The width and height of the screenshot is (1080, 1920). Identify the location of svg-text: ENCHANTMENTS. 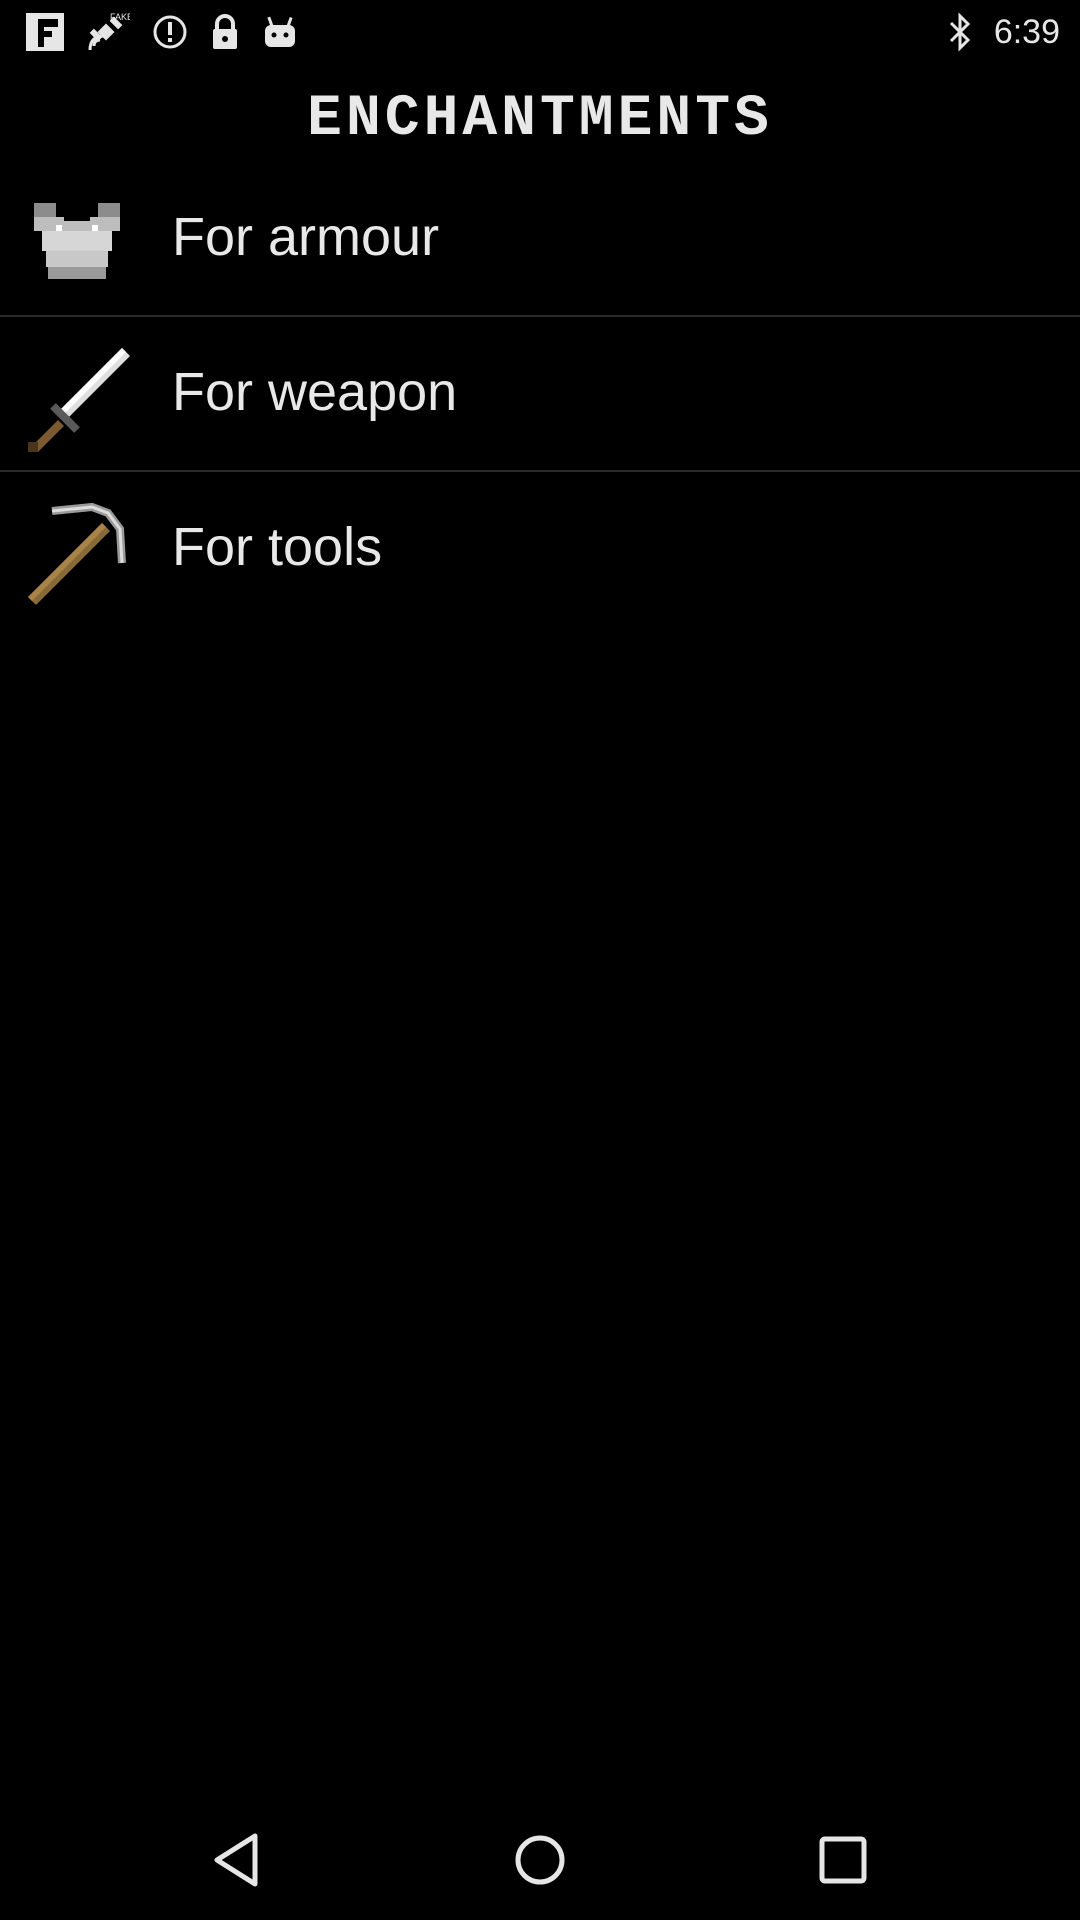
(540, 114).